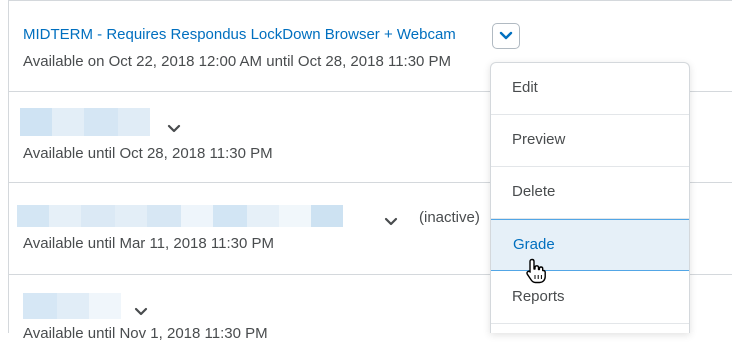 The image size is (732, 342). Describe the element at coordinates (148, 243) in the screenshot. I see `availability-text: Available until Mar 11, 2018 11:30 PM` at that location.